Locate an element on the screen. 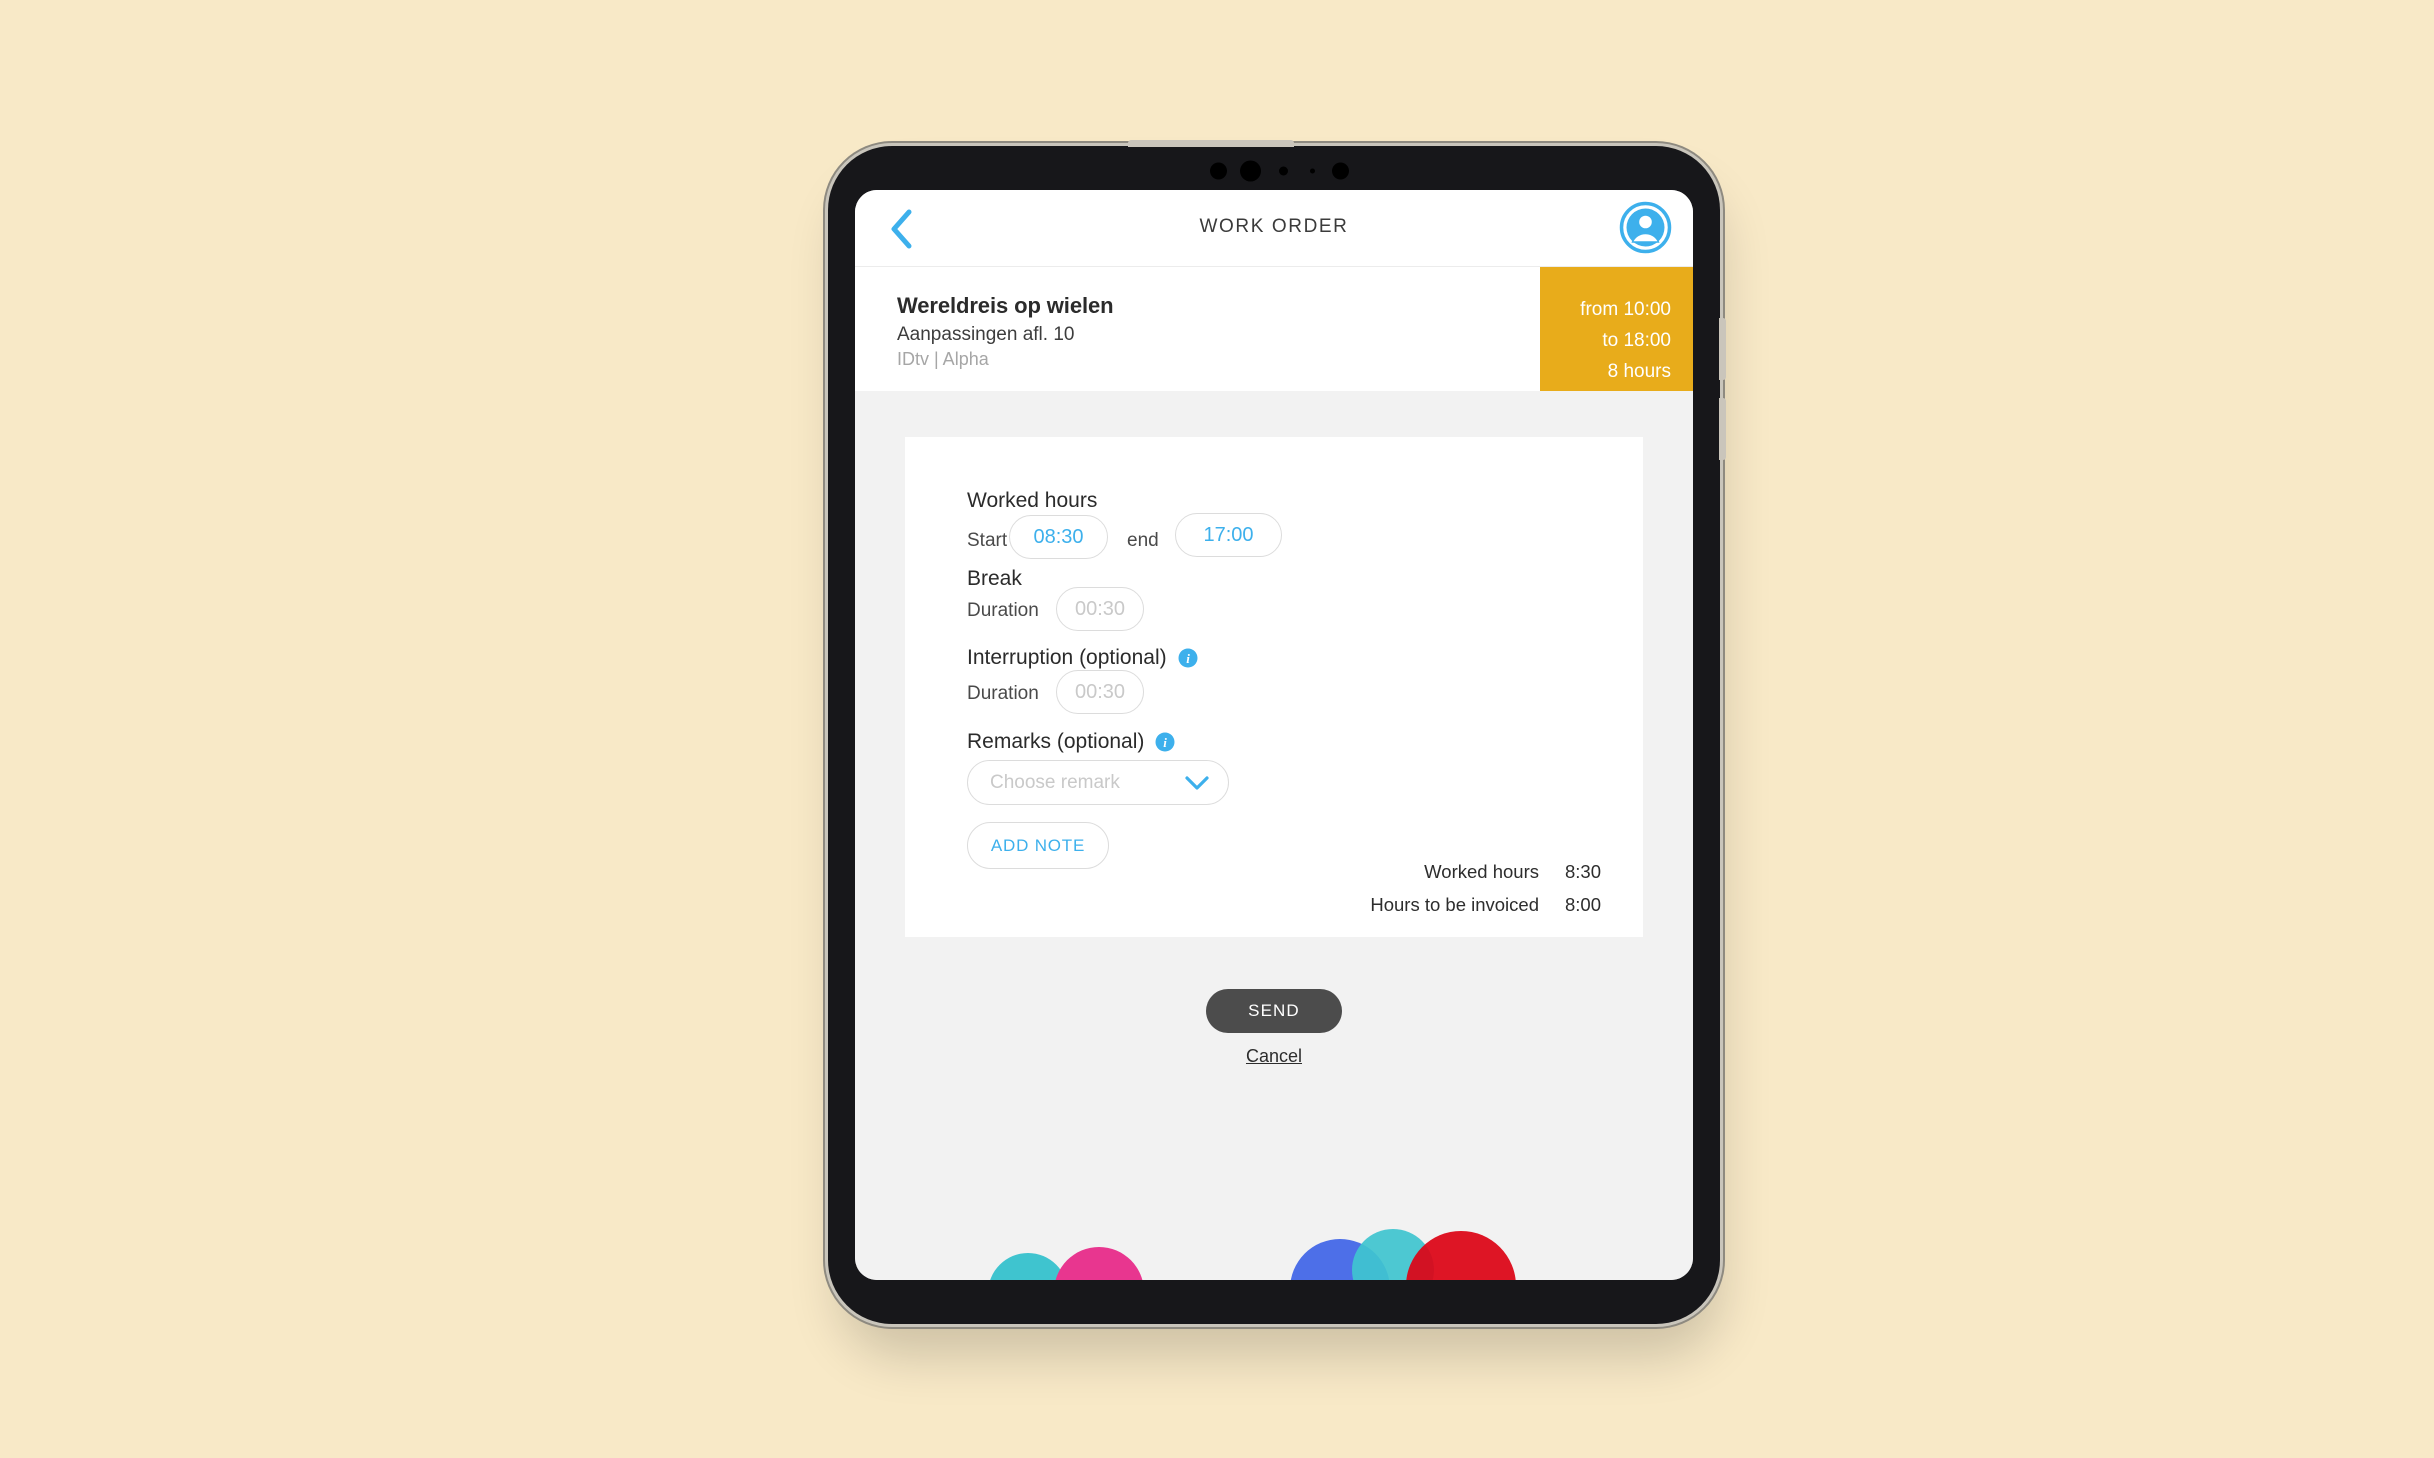  start-time-input: 08:30 is located at coordinates (1058, 537).